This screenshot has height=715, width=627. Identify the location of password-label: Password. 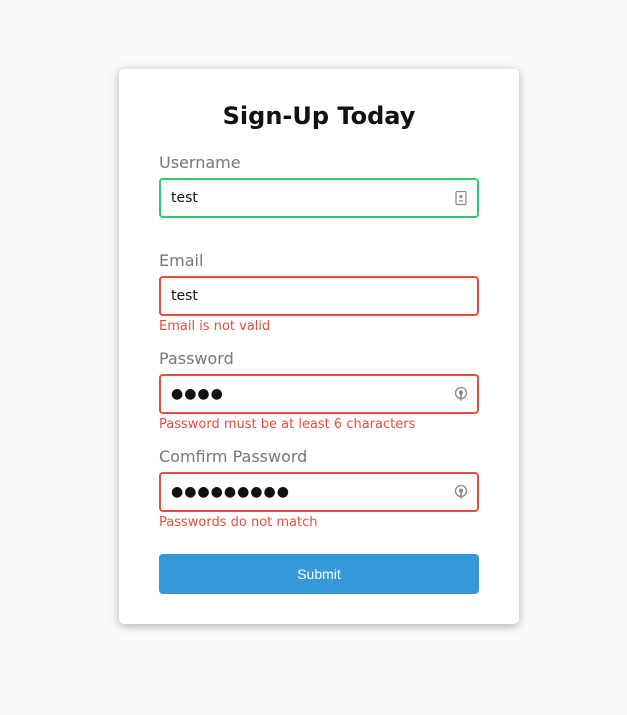
(196, 358).